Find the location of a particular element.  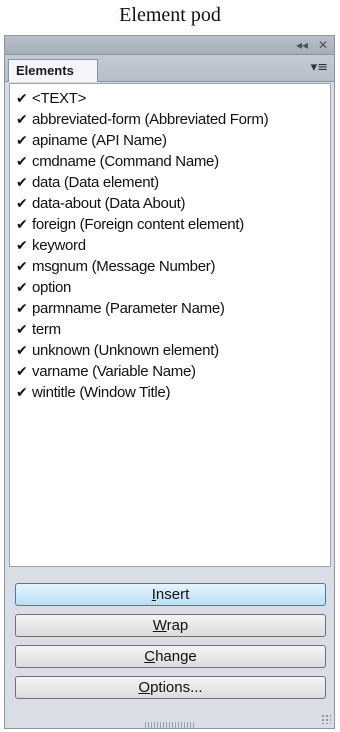

list-item: ✔ varname (Variable Name) is located at coordinates (170, 371).